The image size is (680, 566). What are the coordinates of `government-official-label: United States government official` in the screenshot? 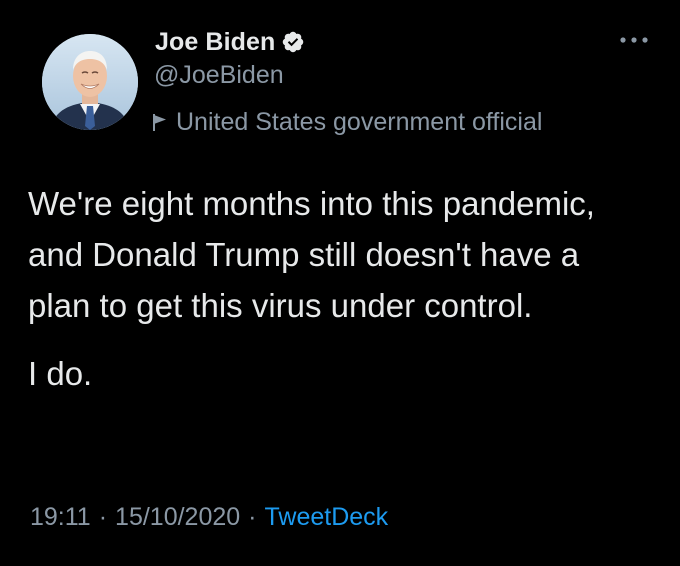 It's located at (359, 121).